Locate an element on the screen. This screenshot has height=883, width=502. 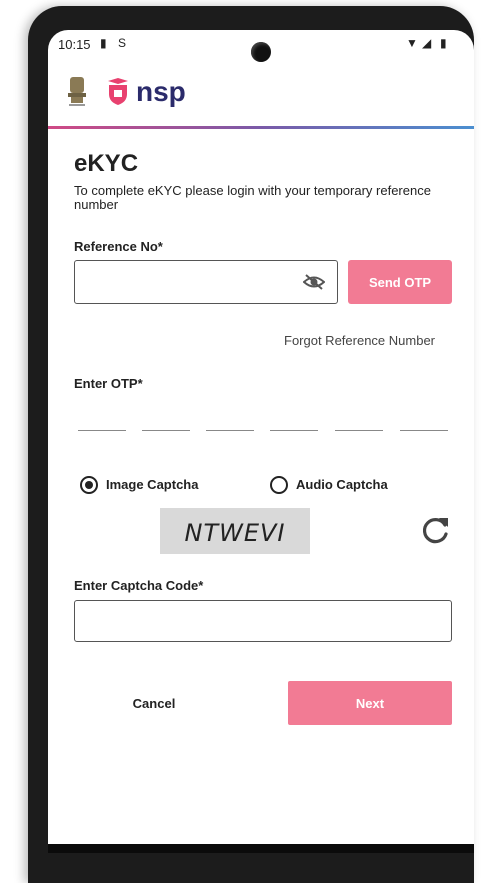
national-emblem-icon is located at coordinates (77, 91).